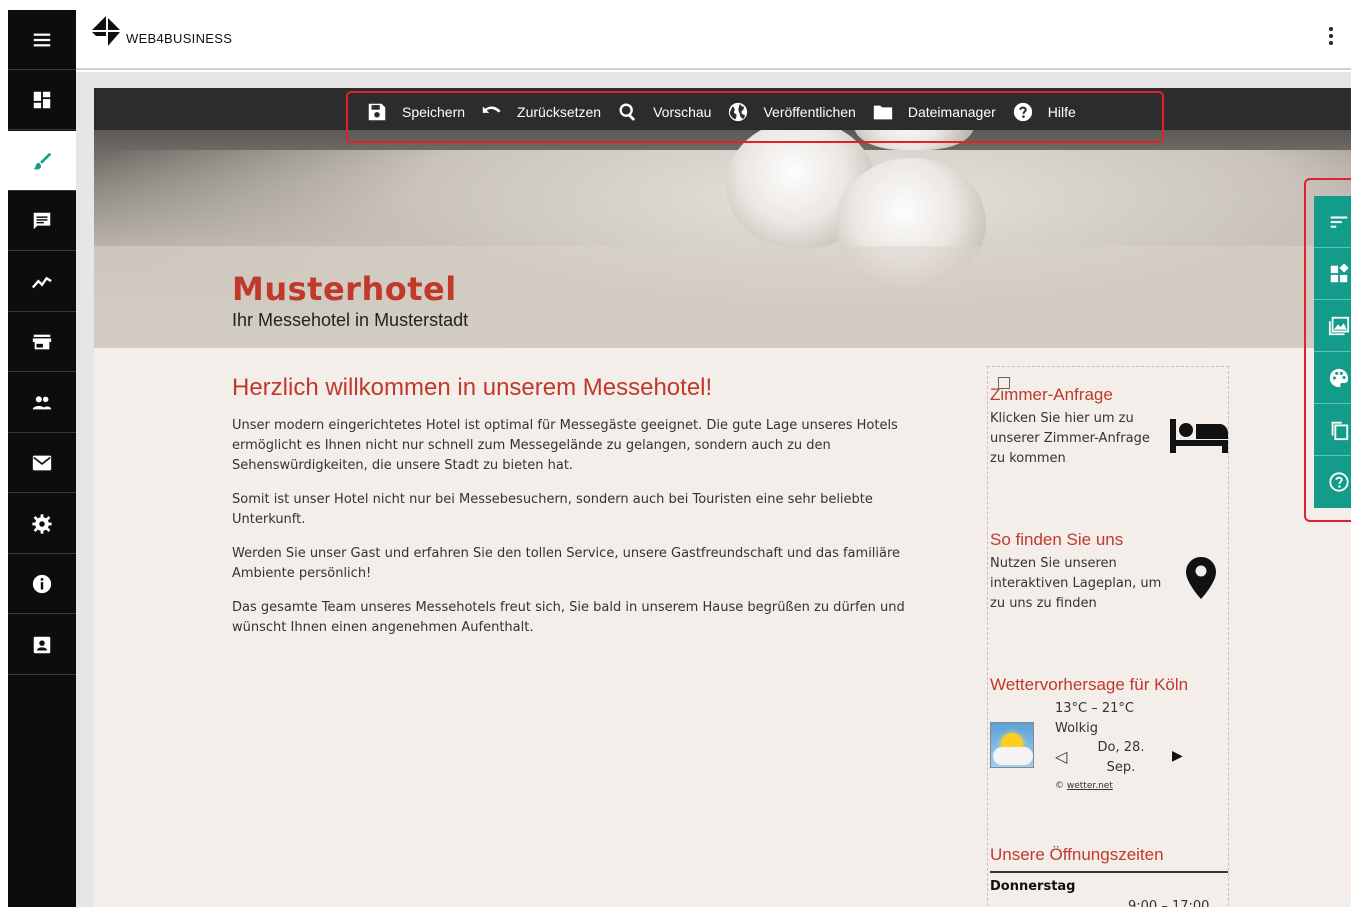 The height and width of the screenshot is (907, 1351). Describe the element at coordinates (1012, 745) in the screenshot. I see `weather-cloudy-icon` at that location.